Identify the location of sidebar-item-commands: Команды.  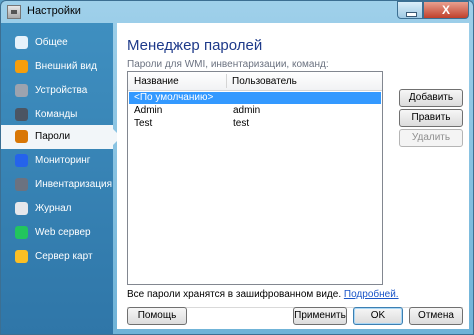
(57, 115).